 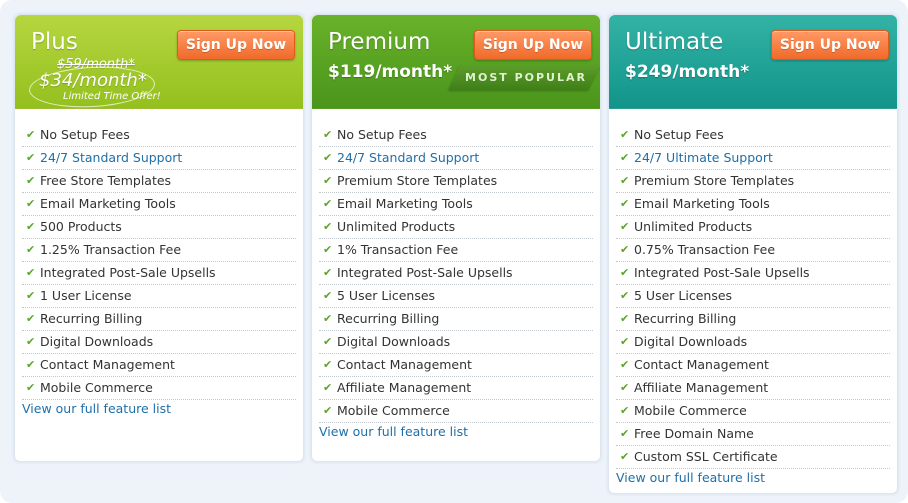 I want to click on feature-label: Free Store Templates, so click(x=106, y=180).